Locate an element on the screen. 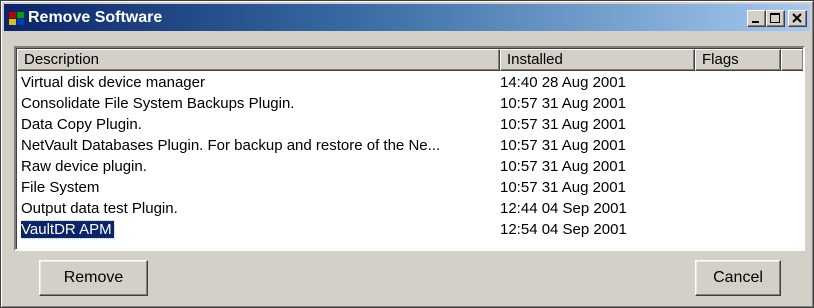 This screenshot has width=814, height=308. close-icon is located at coordinates (797, 18).